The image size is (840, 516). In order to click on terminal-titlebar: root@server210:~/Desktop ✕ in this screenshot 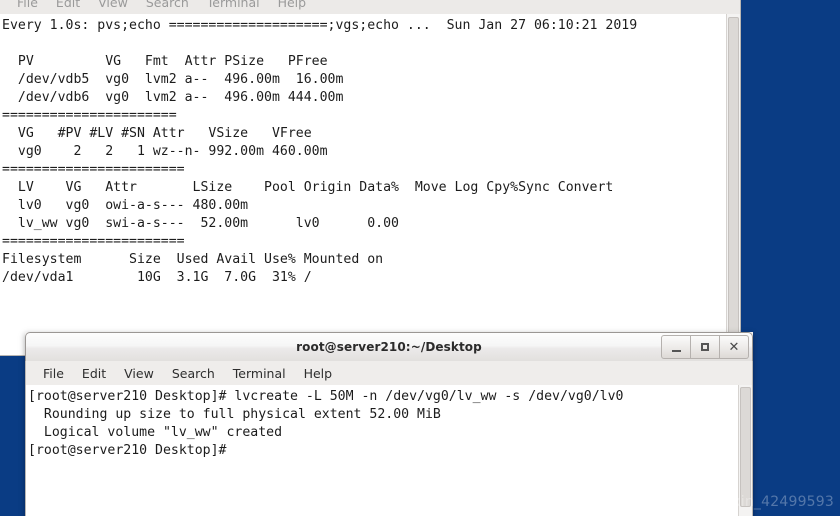, I will do `click(389, 346)`.